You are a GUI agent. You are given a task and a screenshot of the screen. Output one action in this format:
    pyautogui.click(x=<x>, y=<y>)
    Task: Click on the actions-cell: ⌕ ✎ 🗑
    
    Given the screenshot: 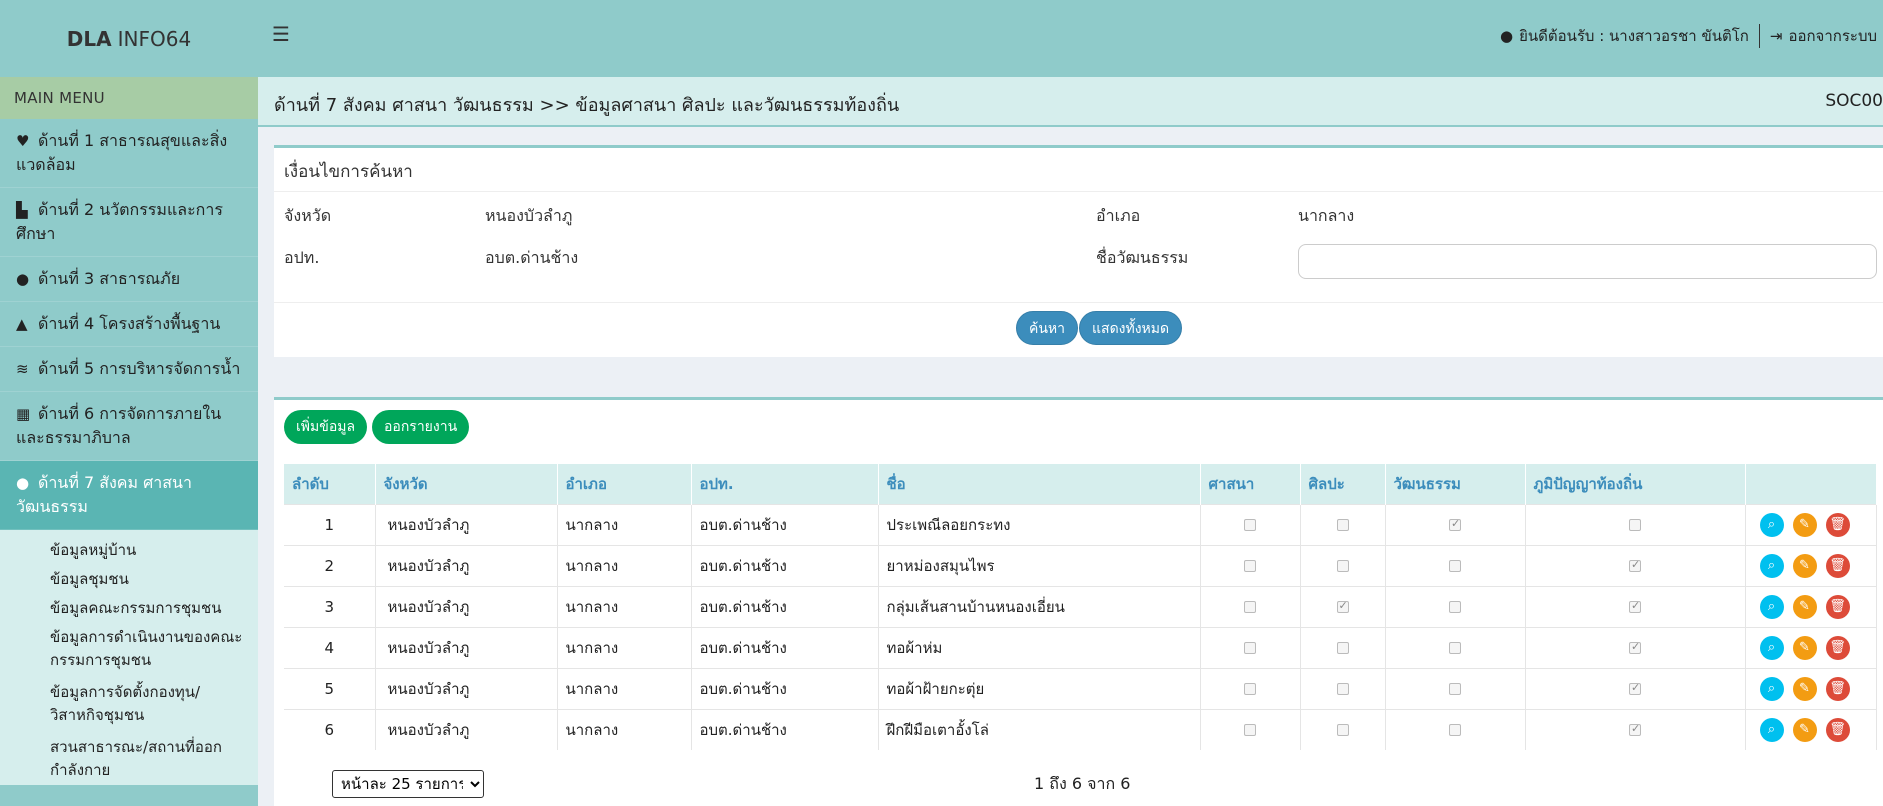 What is the action you would take?
    pyautogui.click(x=1811, y=565)
    